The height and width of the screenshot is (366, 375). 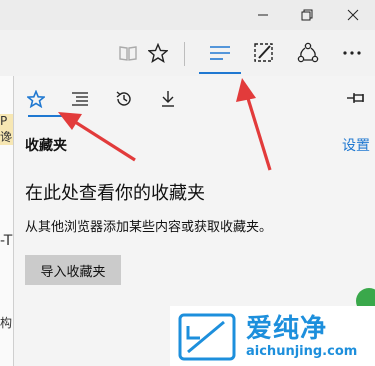 I want to click on empty-state-description: 从其他浏览器添加某些内容或获取收藏夹。, so click(x=149, y=227).